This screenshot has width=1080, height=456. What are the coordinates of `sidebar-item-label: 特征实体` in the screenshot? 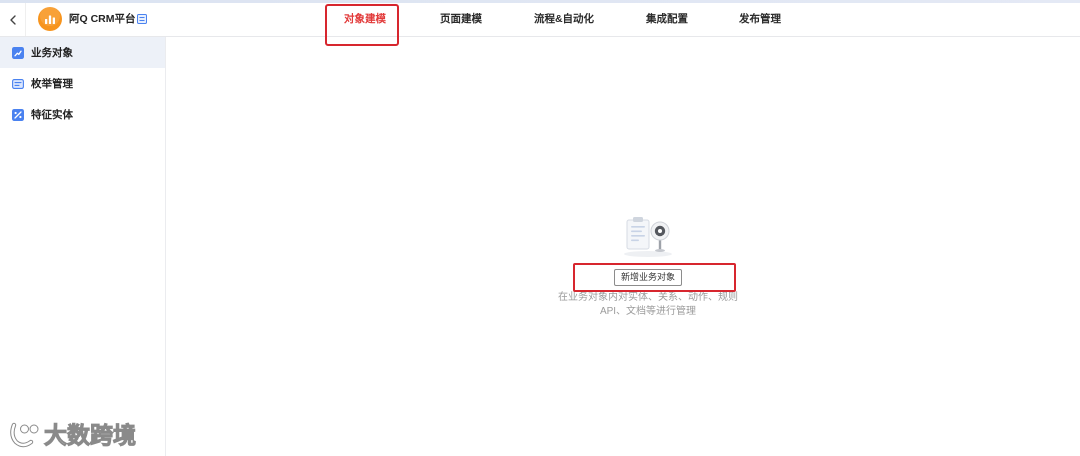 It's located at (52, 114).